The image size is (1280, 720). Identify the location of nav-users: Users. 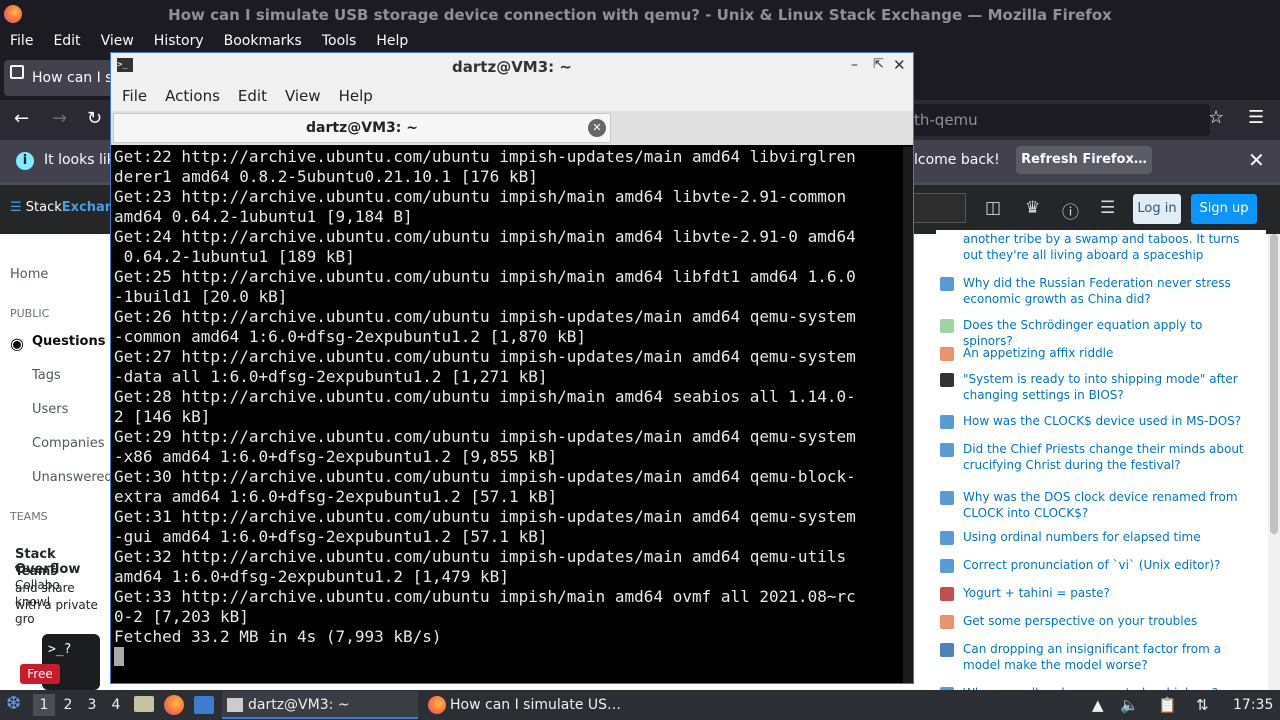
(50, 409).